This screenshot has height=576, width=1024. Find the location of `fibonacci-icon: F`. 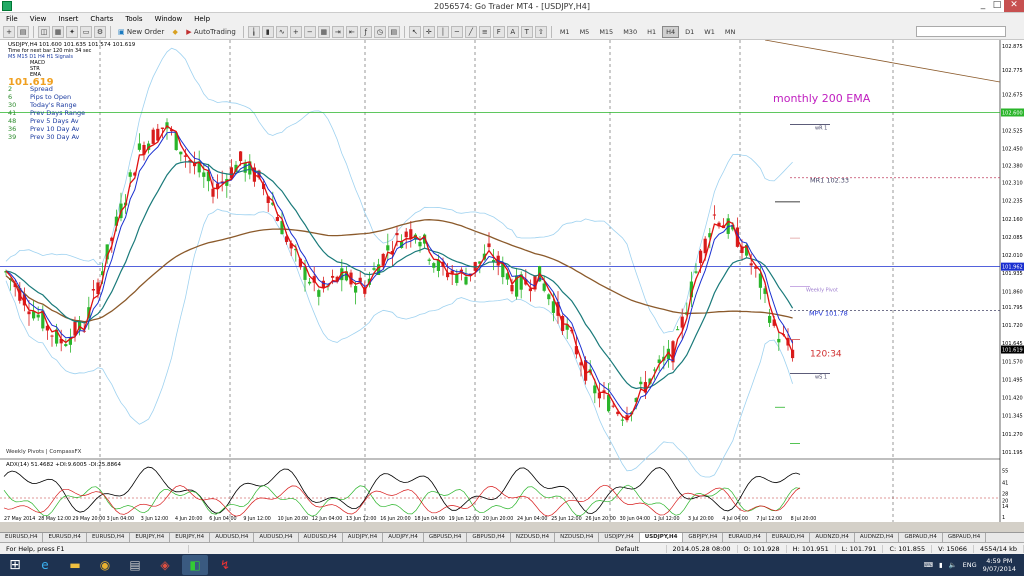

fibonacci-icon: F is located at coordinates (498, 31).